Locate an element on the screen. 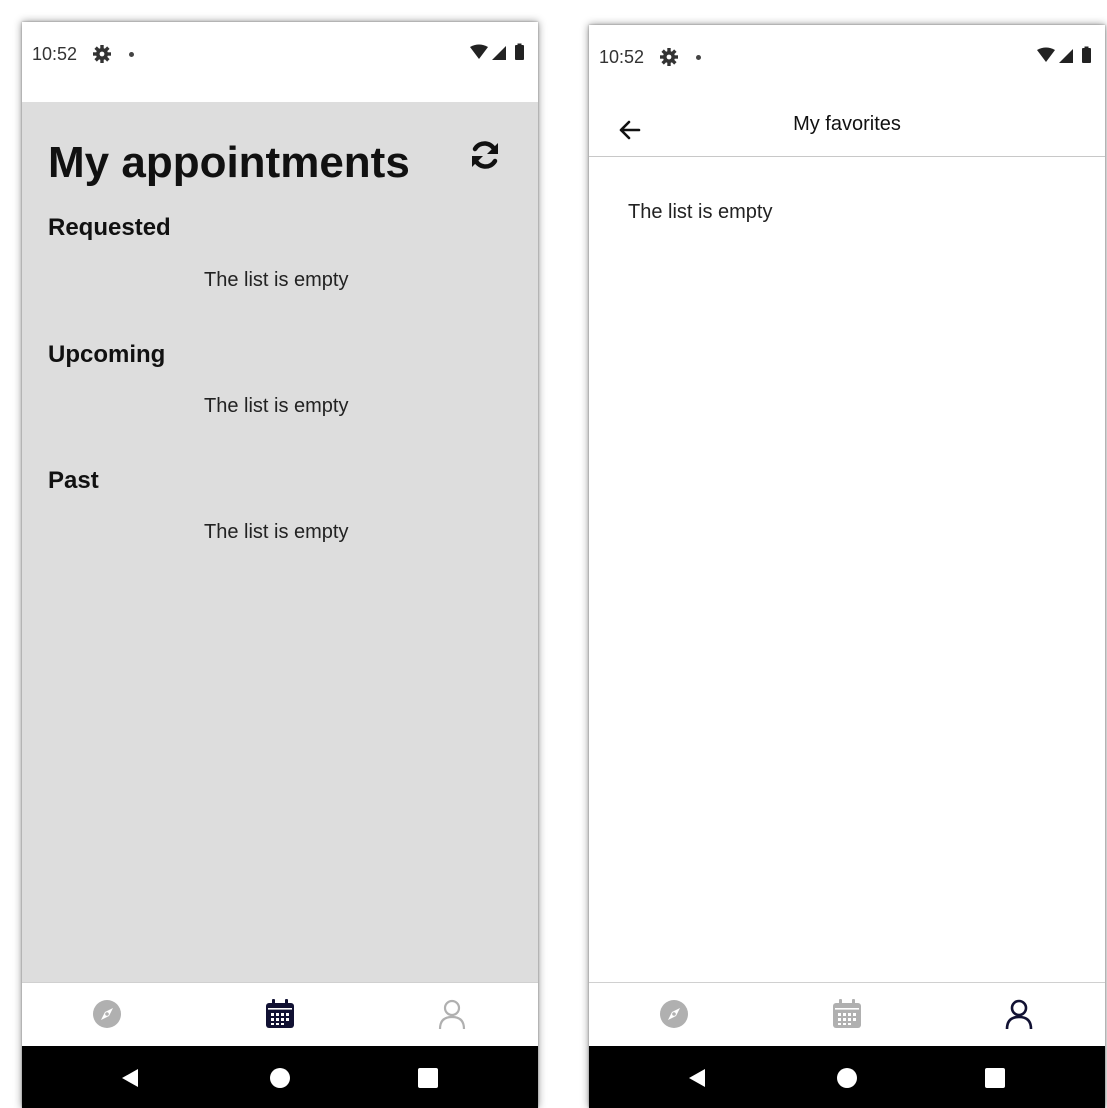  requested-empty-message: The list is empty is located at coordinates (276, 280).